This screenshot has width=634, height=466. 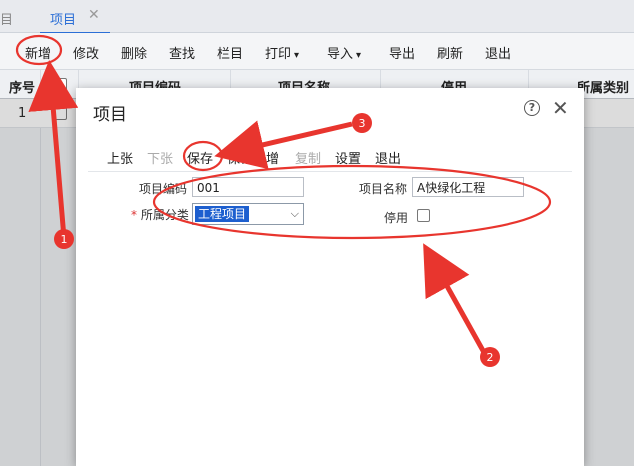 I want to click on print-caret-icon: ▾, so click(x=297, y=55).